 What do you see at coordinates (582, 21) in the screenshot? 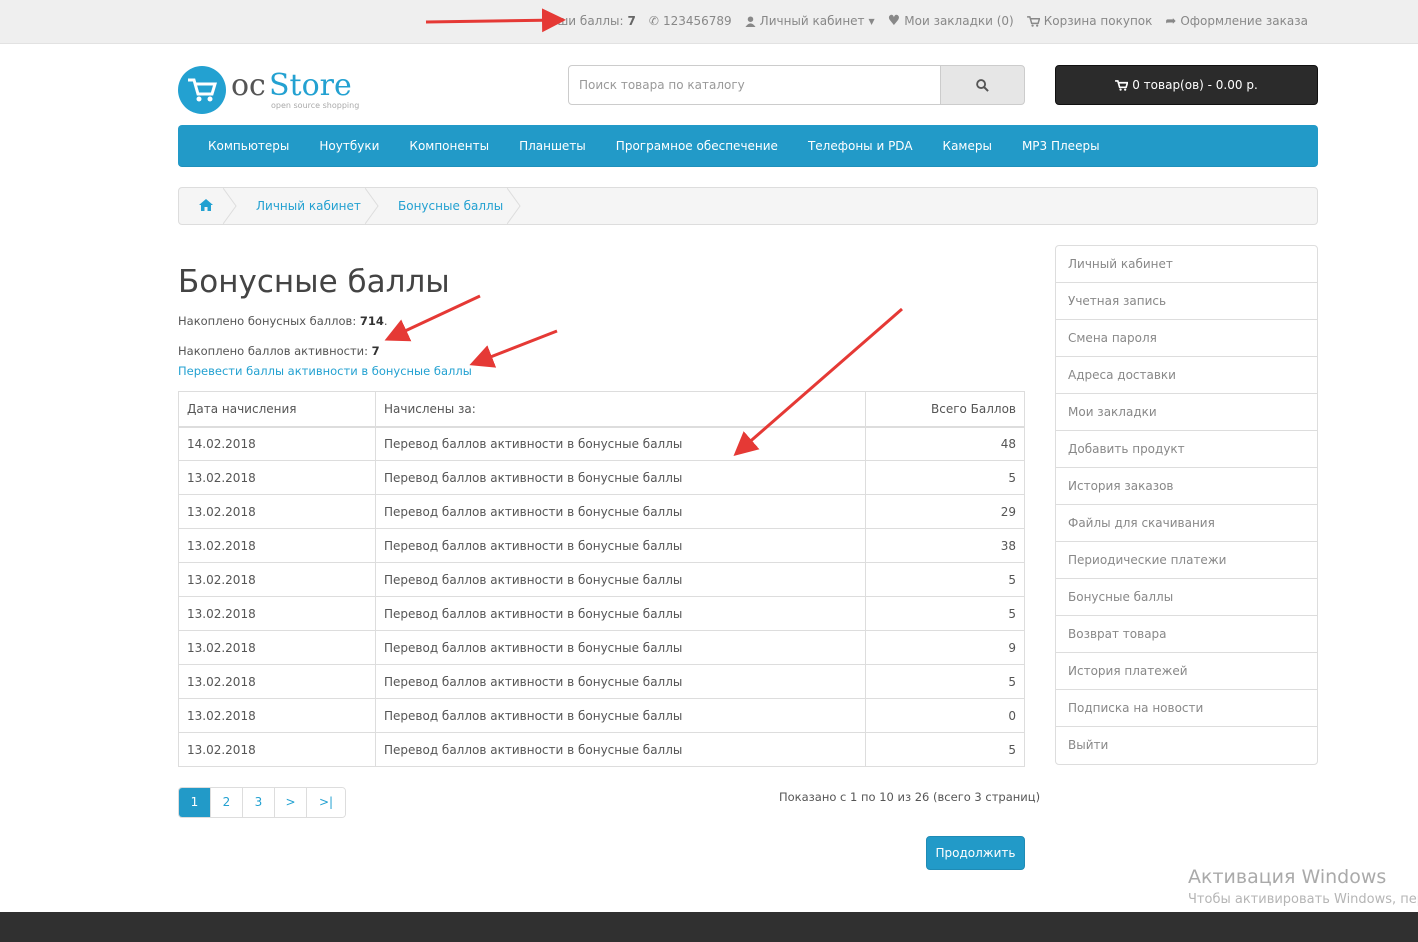
I see `points-label: Ваши баллы:` at bounding box center [582, 21].